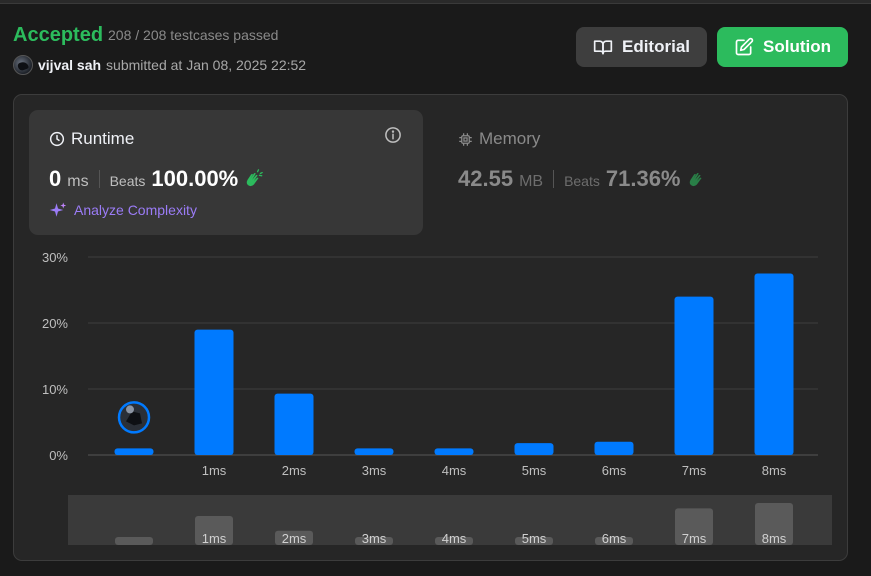  What do you see at coordinates (774, 538) in the screenshot?
I see `overview-label: 8ms` at bounding box center [774, 538].